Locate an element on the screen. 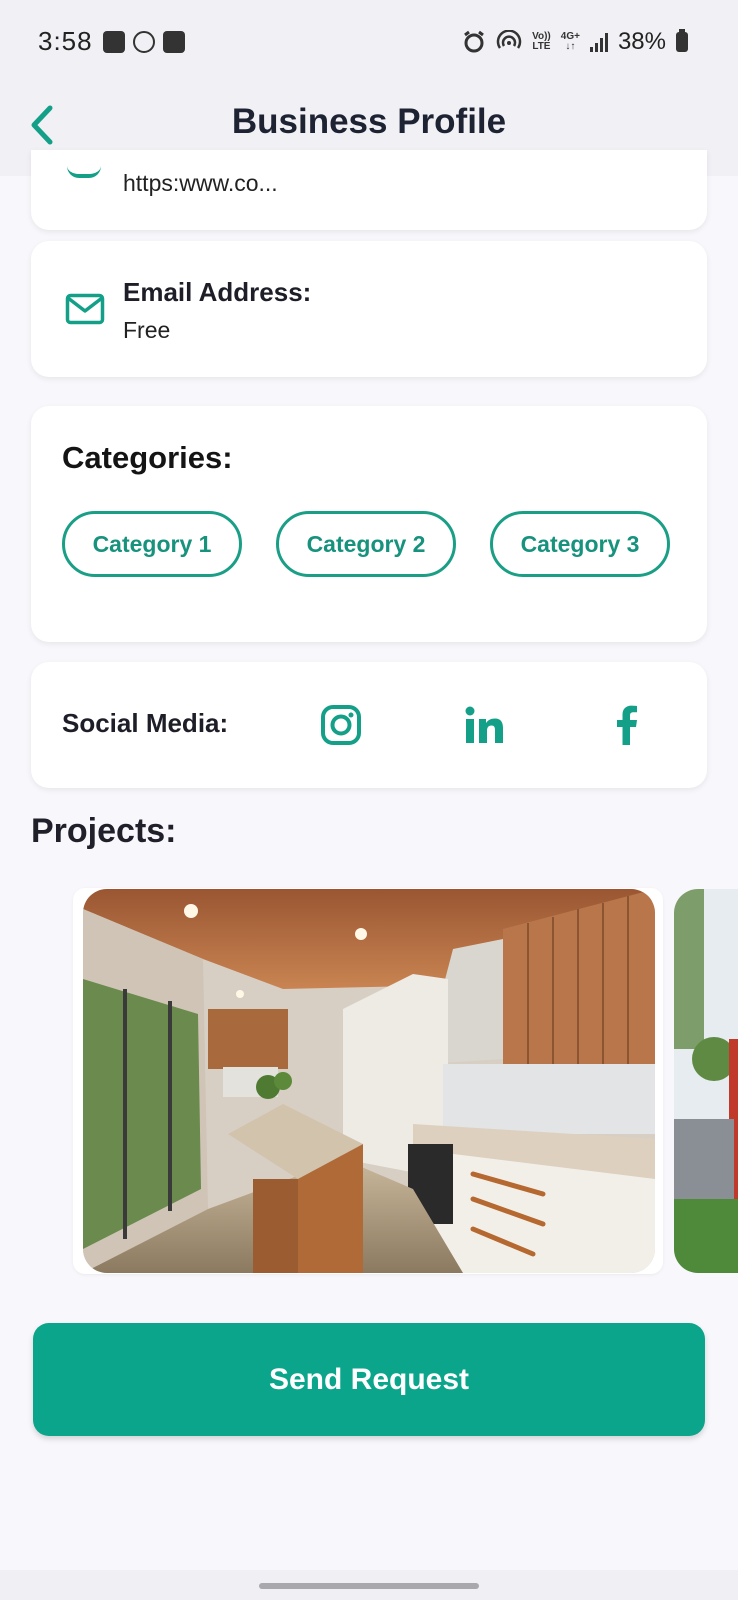 Image resolution: width=738 pixels, height=1600 pixels. whatsapp-icon is located at coordinates (144, 42).